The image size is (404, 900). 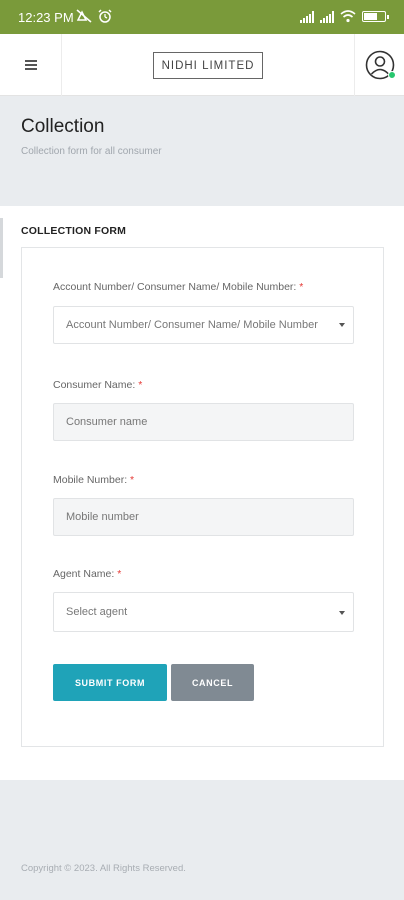 I want to click on agent-select: Select agent, so click(x=203, y=612).